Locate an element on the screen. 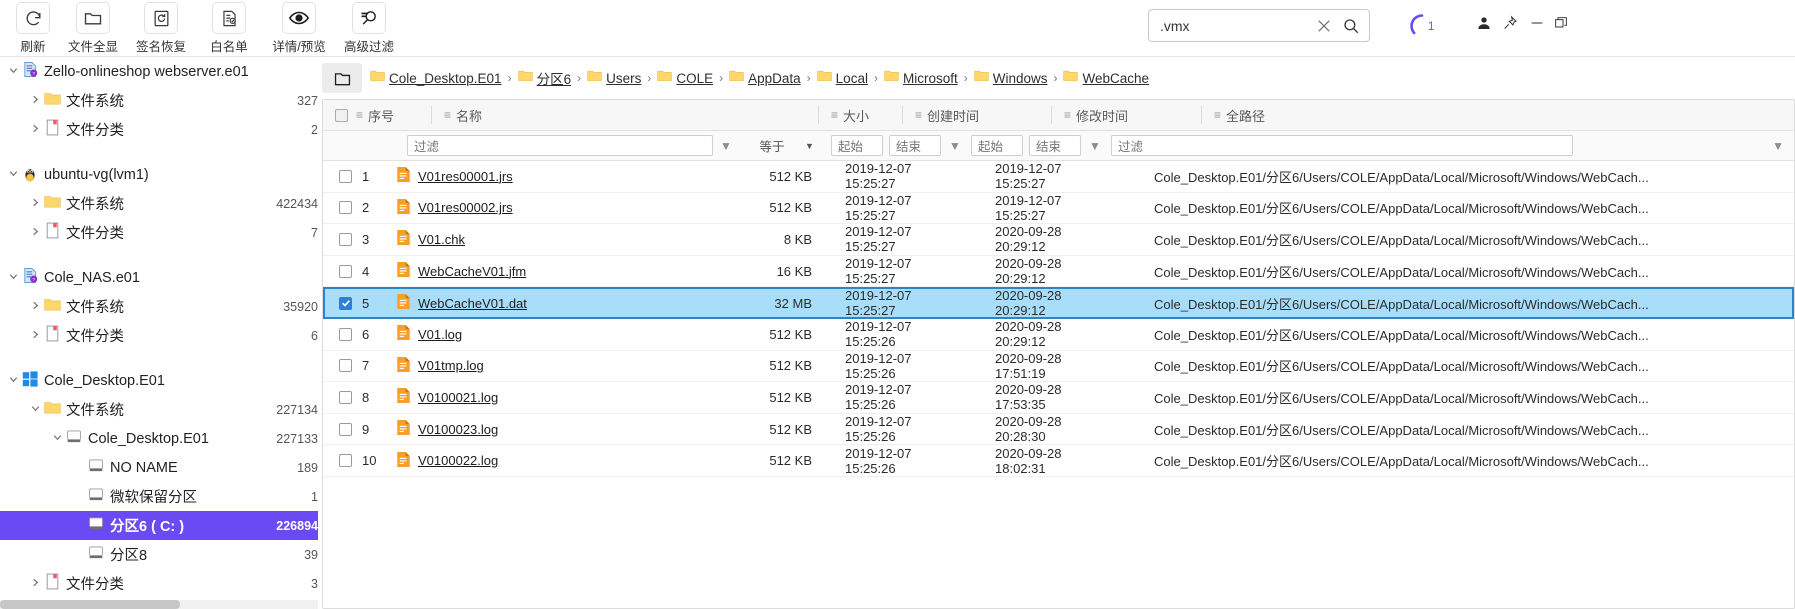 The width and height of the screenshot is (1795, 609). row-name-cell: WebCacheV01.jfm is located at coordinates (556, 271).